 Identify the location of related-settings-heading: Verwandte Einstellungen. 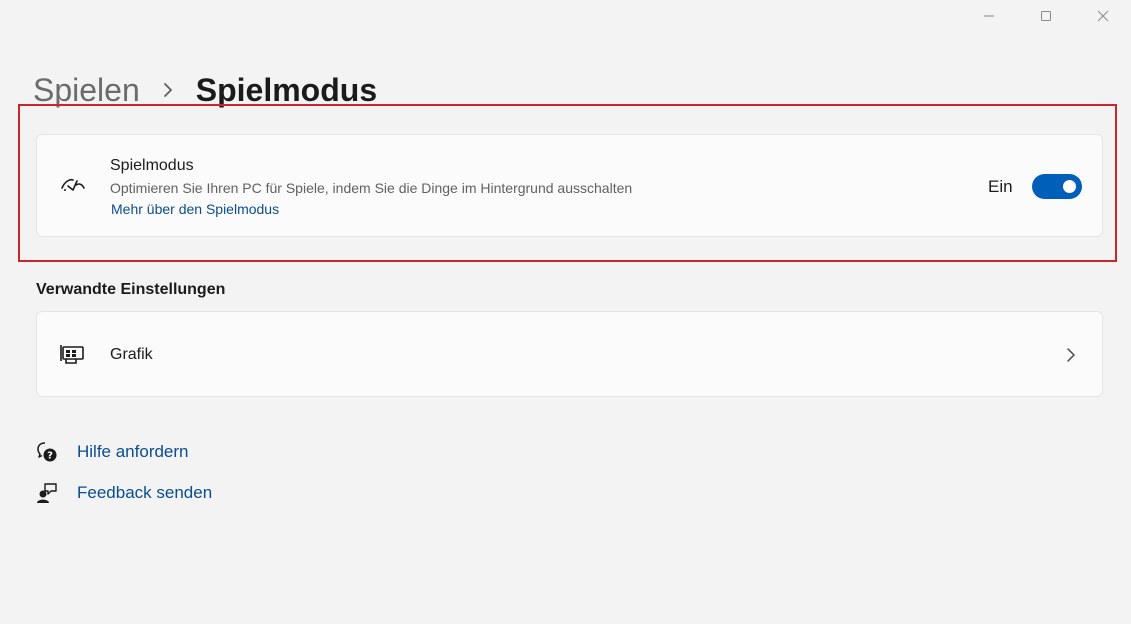
(131, 289).